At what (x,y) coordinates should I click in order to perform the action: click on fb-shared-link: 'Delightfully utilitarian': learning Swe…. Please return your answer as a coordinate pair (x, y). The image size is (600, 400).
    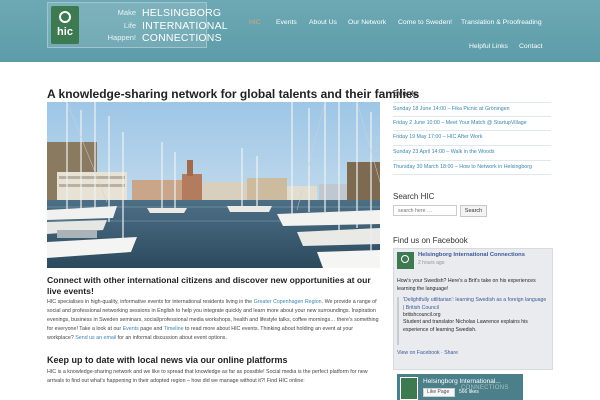
    Looking at the image, I should click on (473, 321).